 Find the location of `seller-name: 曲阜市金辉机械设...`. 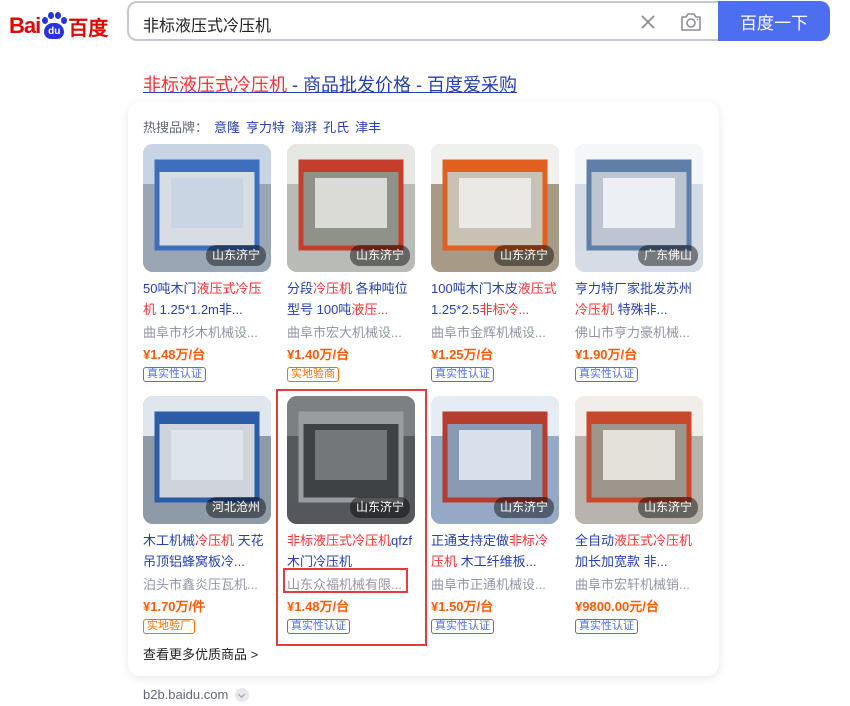

seller-name: 曲阜市金辉机械设... is located at coordinates (495, 331).